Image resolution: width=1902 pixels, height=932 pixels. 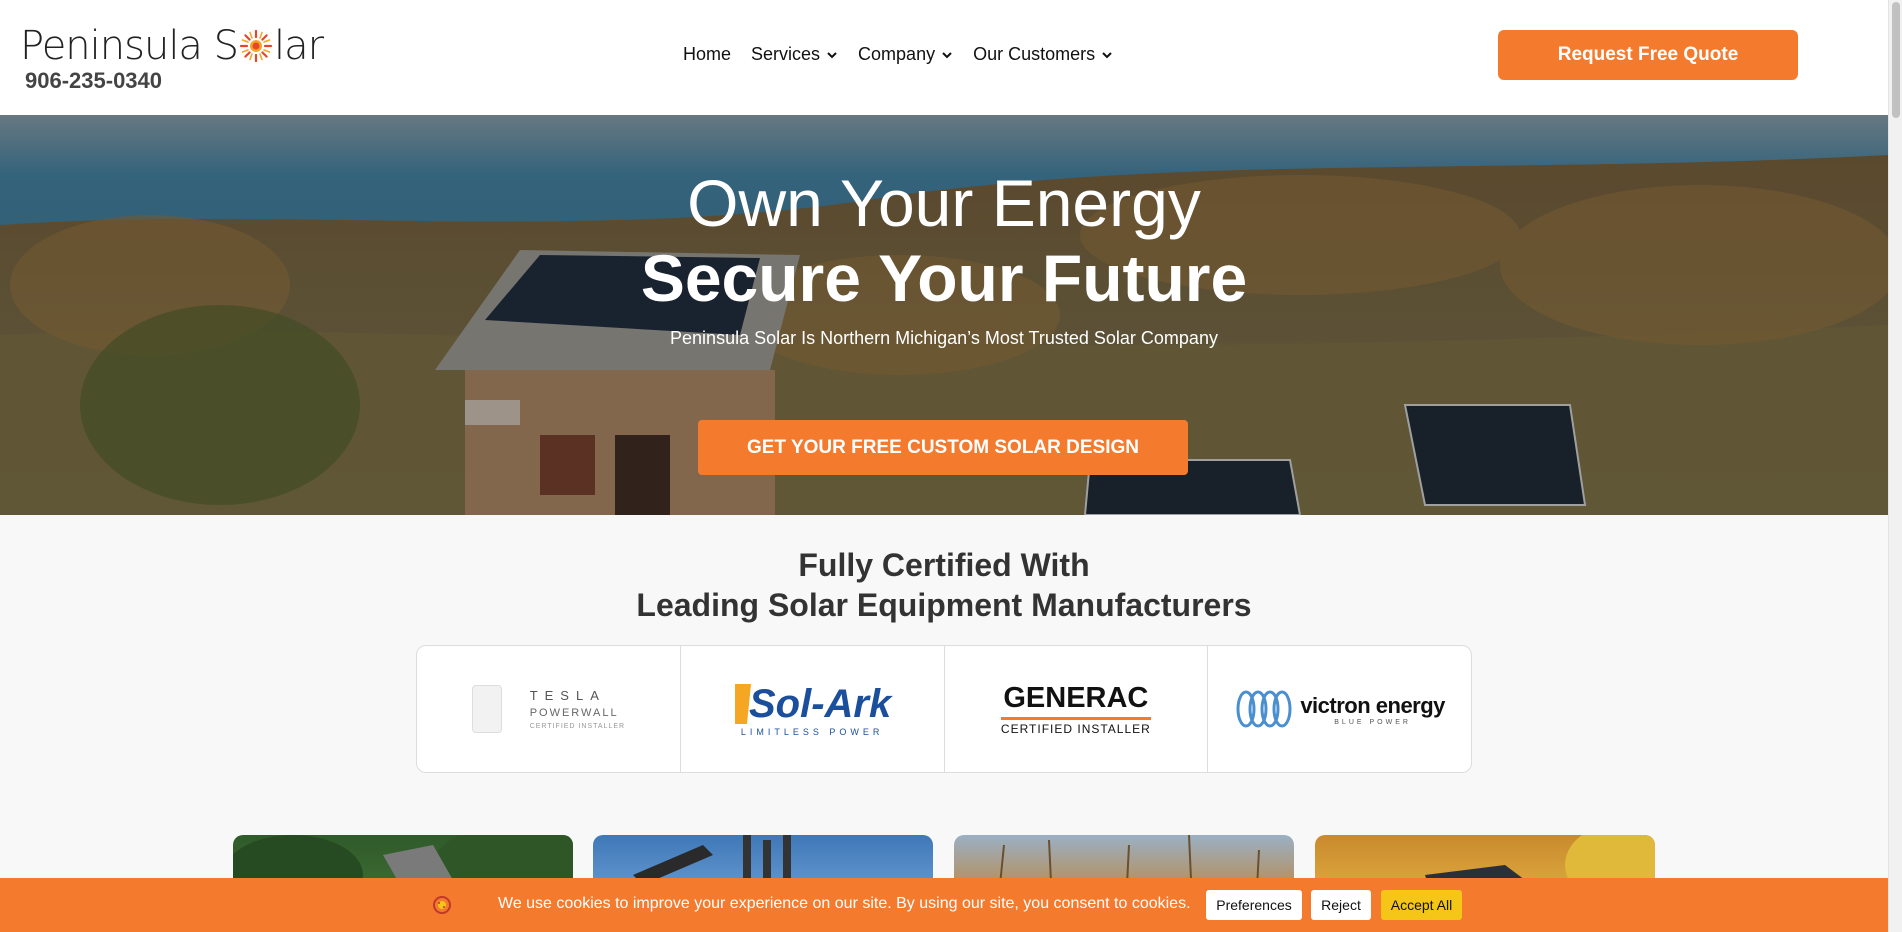 What do you see at coordinates (93, 81) in the screenshot?
I see `phone-number: 906-235-0340` at bounding box center [93, 81].